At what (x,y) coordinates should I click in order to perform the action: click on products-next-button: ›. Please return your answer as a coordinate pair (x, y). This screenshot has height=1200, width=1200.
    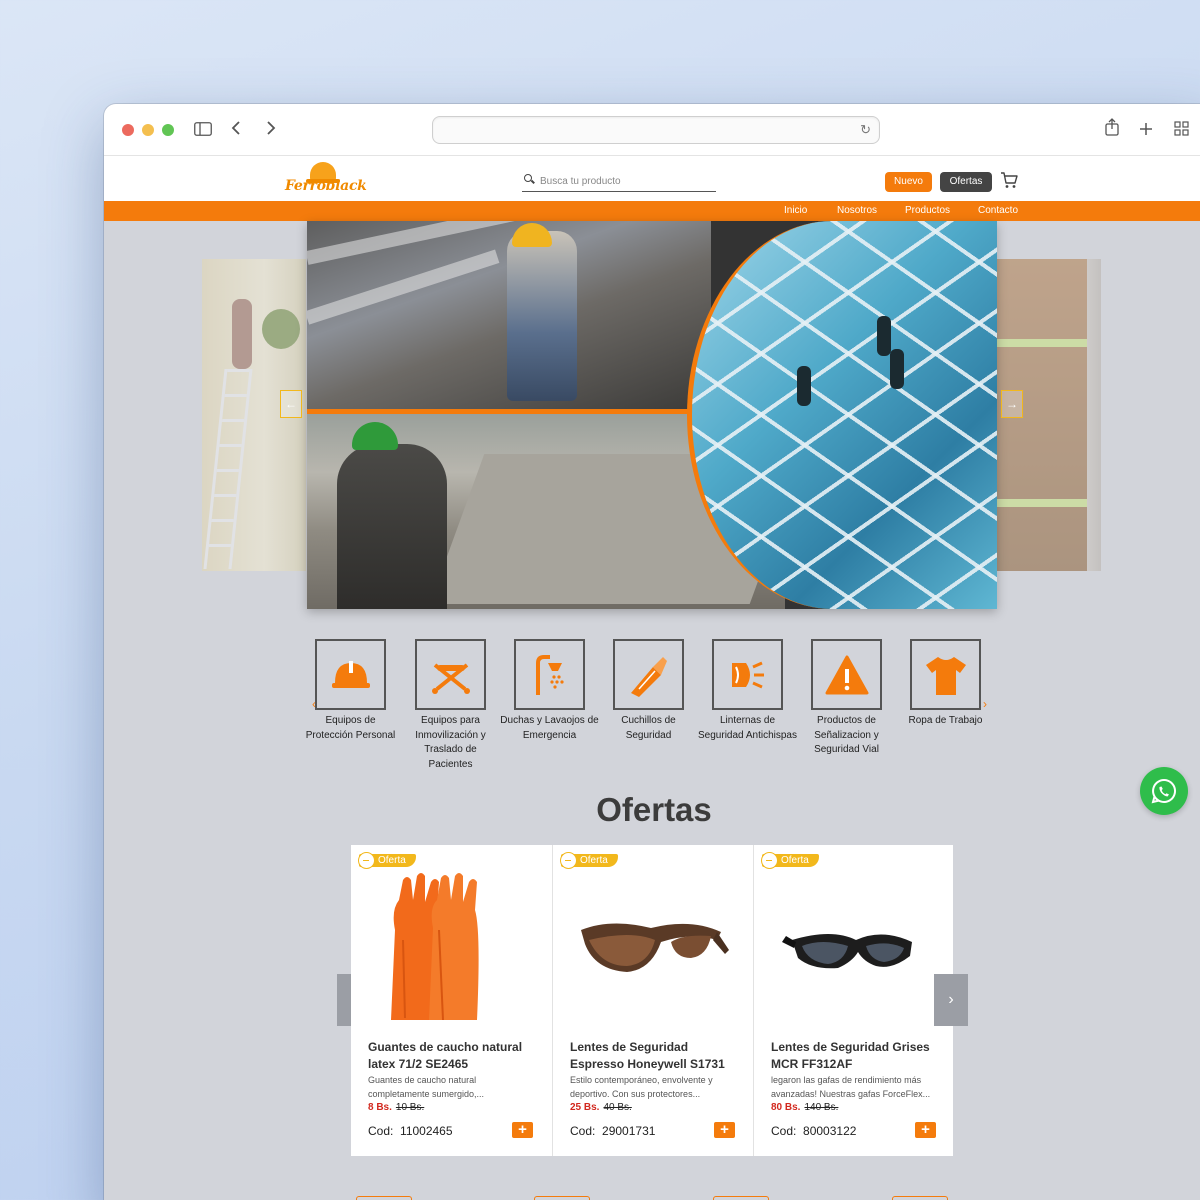
    Looking at the image, I should click on (951, 1000).